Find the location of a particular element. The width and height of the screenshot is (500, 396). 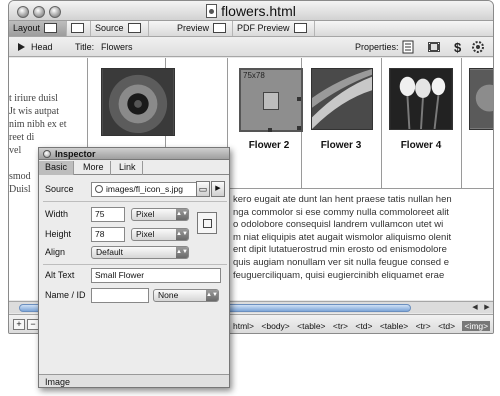

preview-icon is located at coordinates (220, 28).